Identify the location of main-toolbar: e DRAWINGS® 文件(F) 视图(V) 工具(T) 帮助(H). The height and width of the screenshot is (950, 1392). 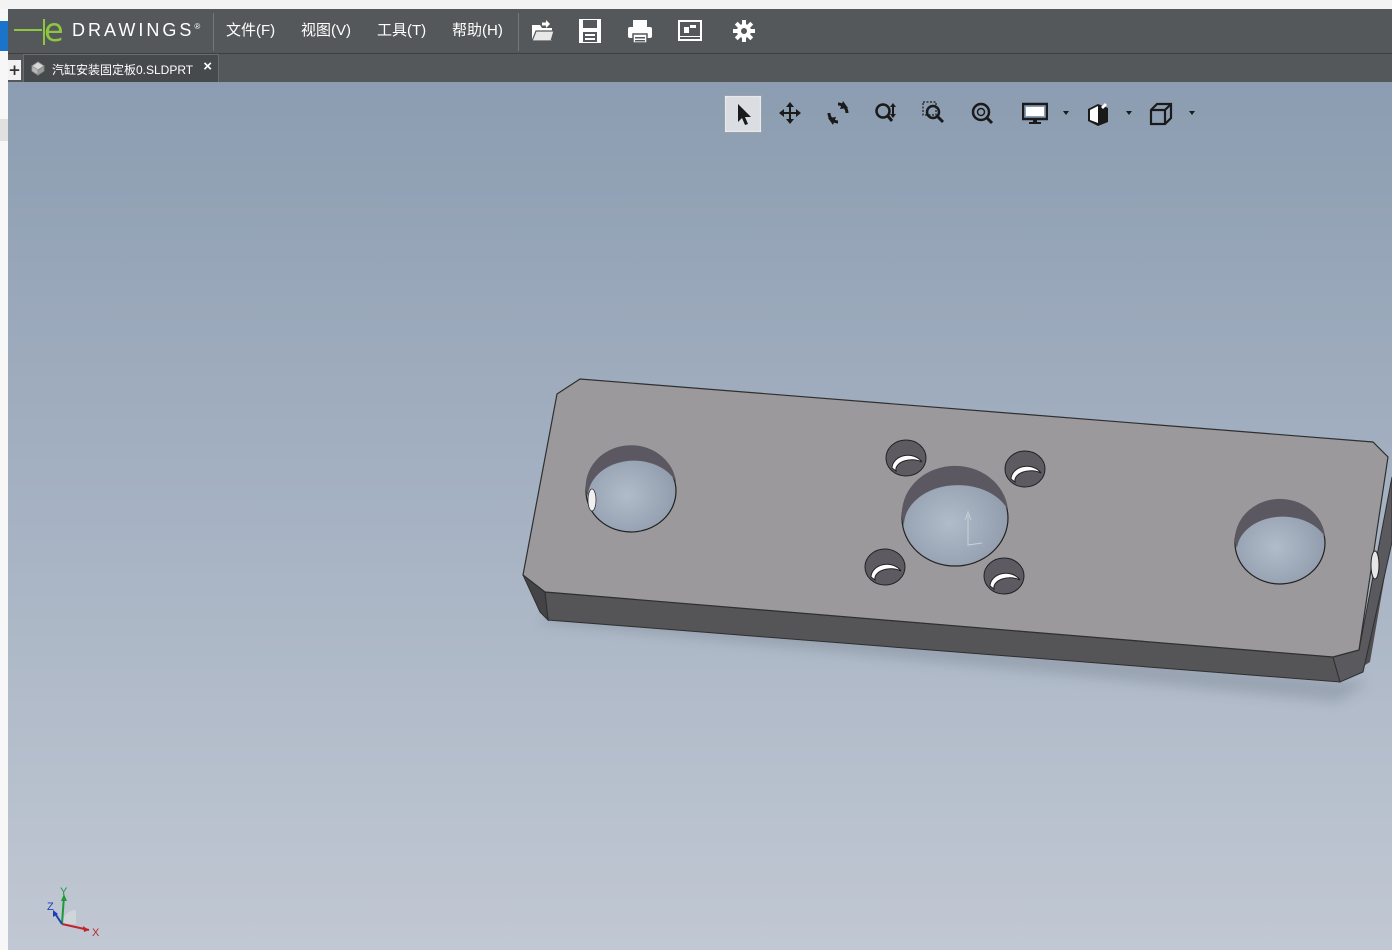
(700, 31).